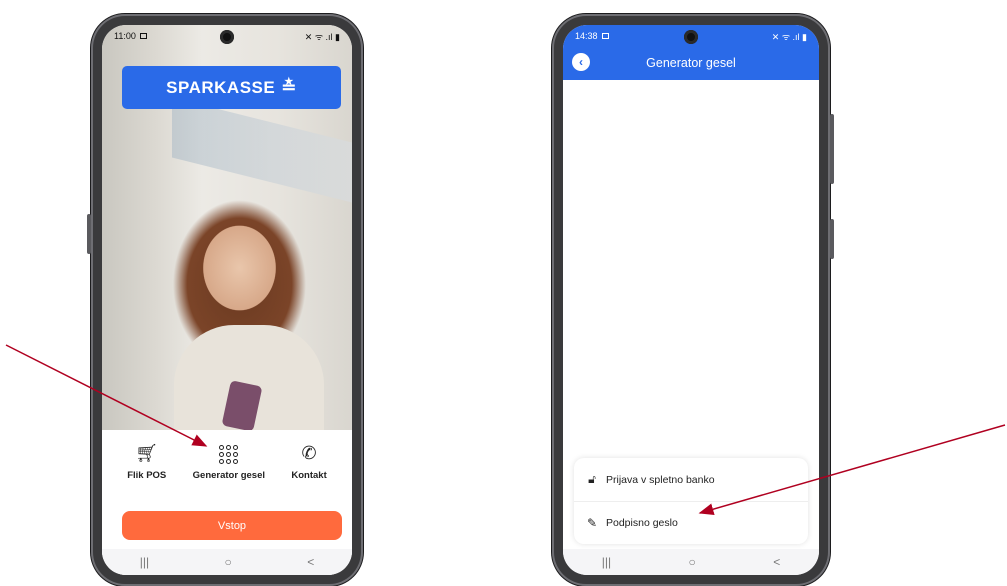 The height and width of the screenshot is (586, 1007). Describe the element at coordinates (289, 87) in the screenshot. I see `sparkasse-logo-icon: ≛` at that location.